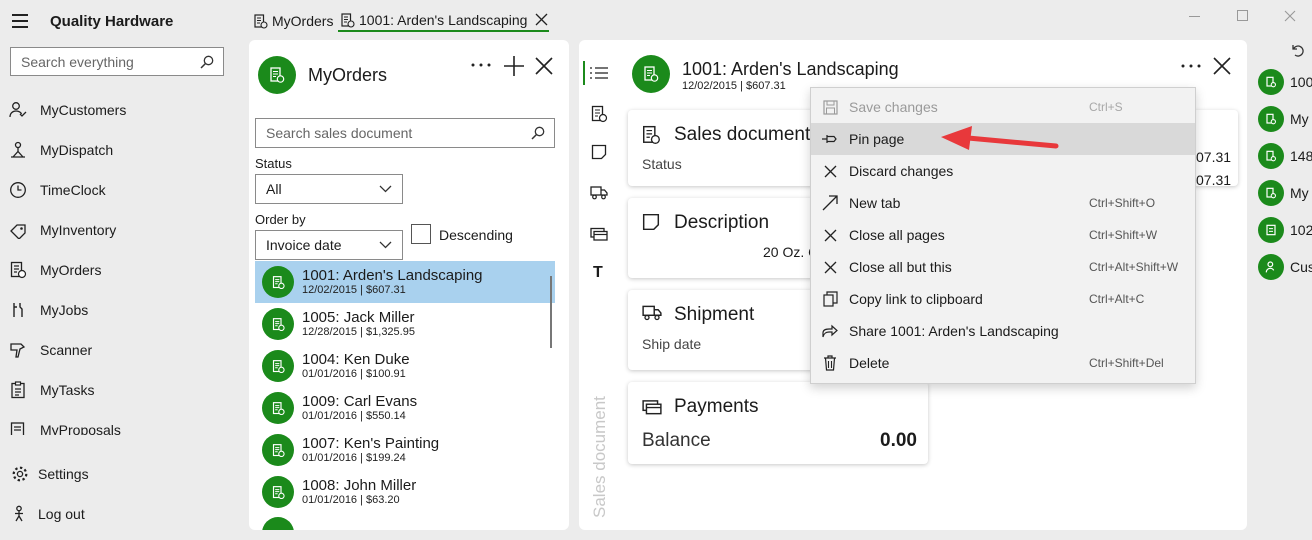  What do you see at coordinates (120, 310) in the screenshot?
I see `nav-item-myjobs: MyJobs` at bounding box center [120, 310].